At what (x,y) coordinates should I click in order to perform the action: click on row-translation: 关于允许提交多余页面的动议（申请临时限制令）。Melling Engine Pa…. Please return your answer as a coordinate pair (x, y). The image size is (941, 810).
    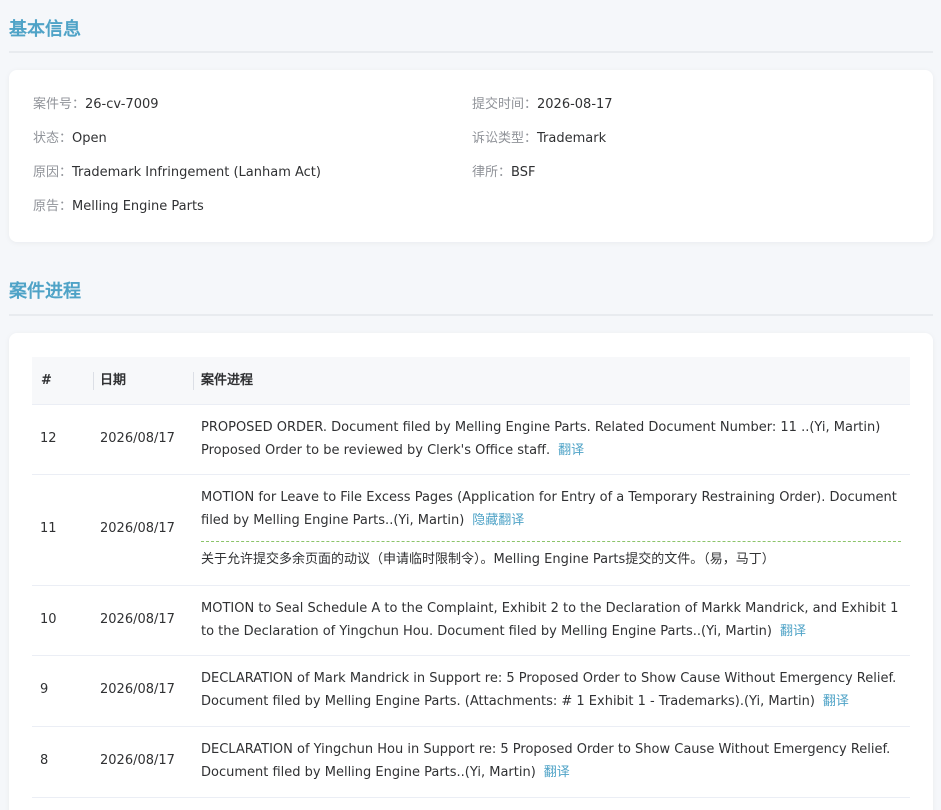
    Looking at the image, I should click on (488, 559).